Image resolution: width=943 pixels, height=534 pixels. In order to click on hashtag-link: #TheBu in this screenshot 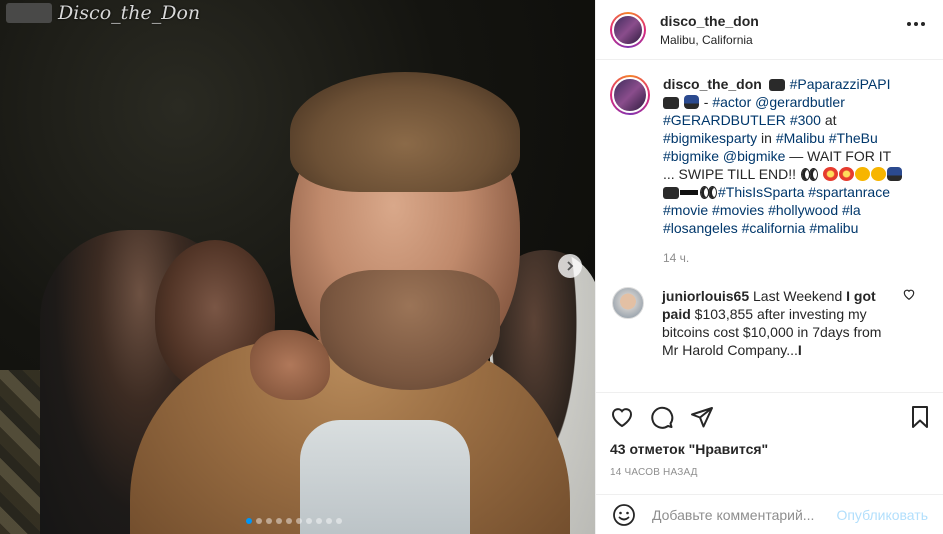, I will do `click(853, 138)`.